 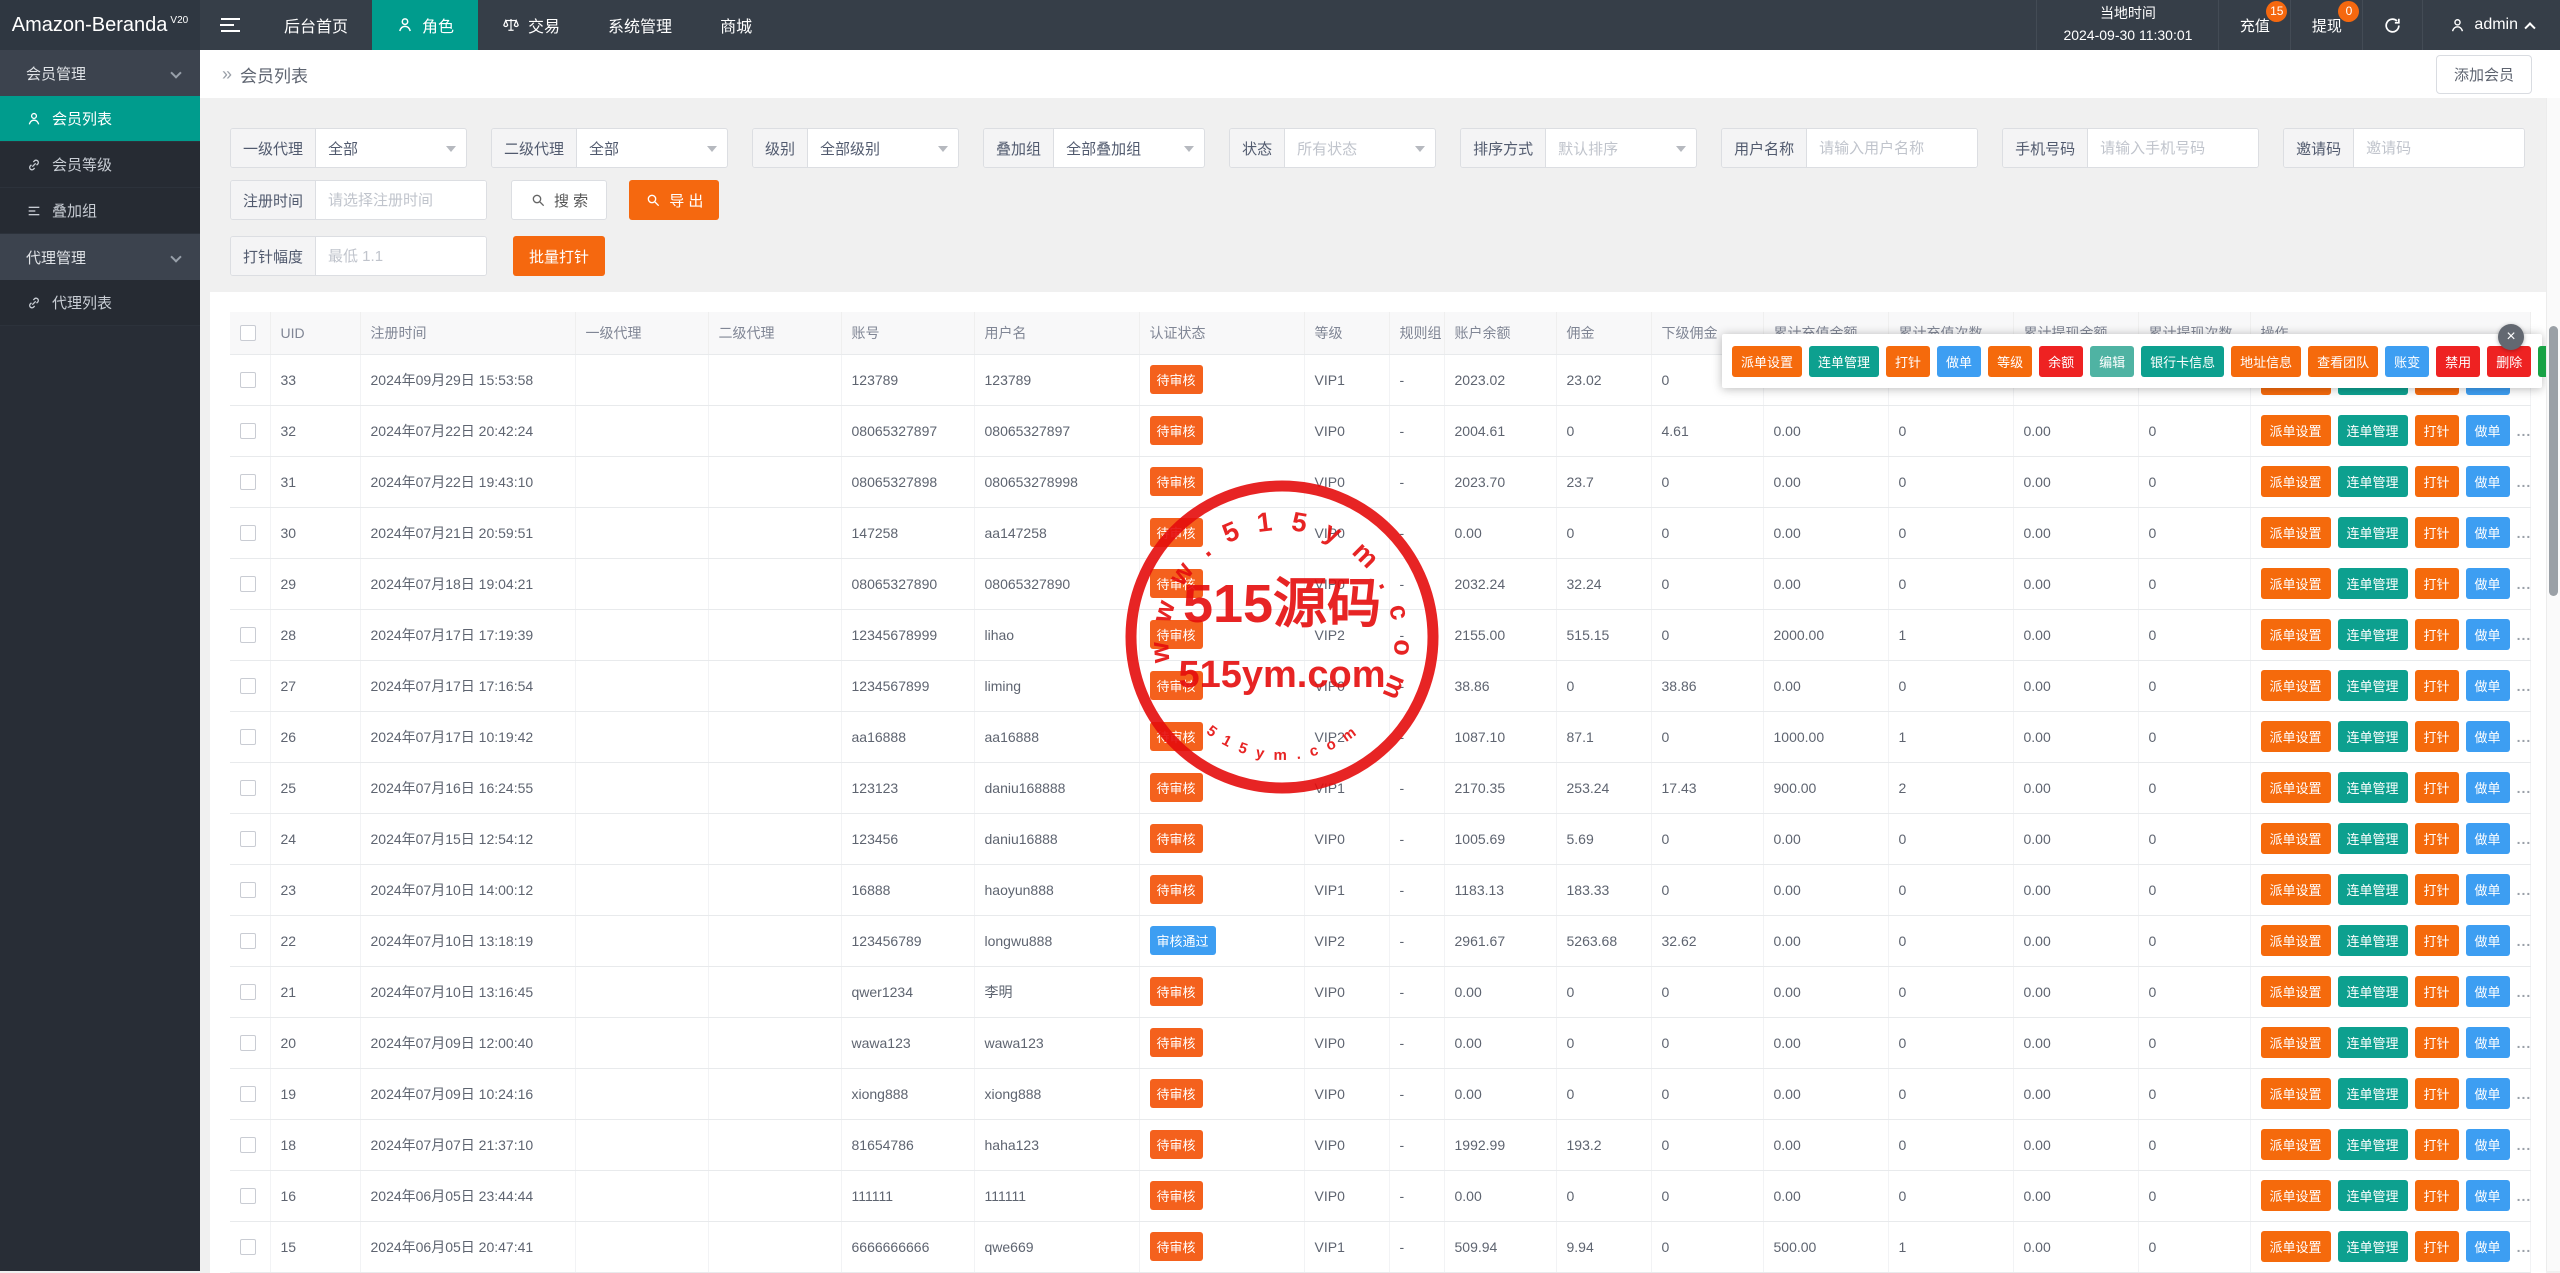 I want to click on sidebar-group-member-management: 会员管理, so click(x=100, y=73).